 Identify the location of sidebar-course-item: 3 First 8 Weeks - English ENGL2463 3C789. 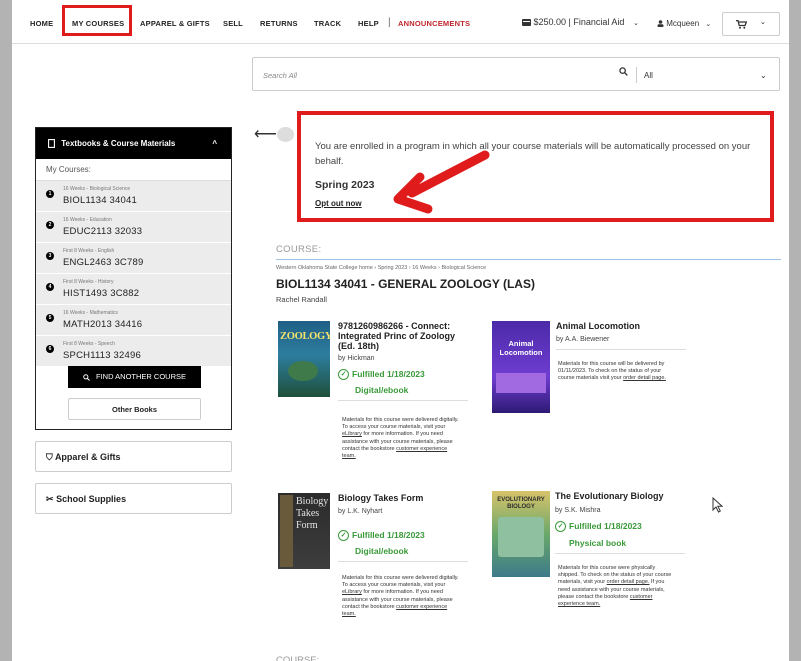
(133, 258).